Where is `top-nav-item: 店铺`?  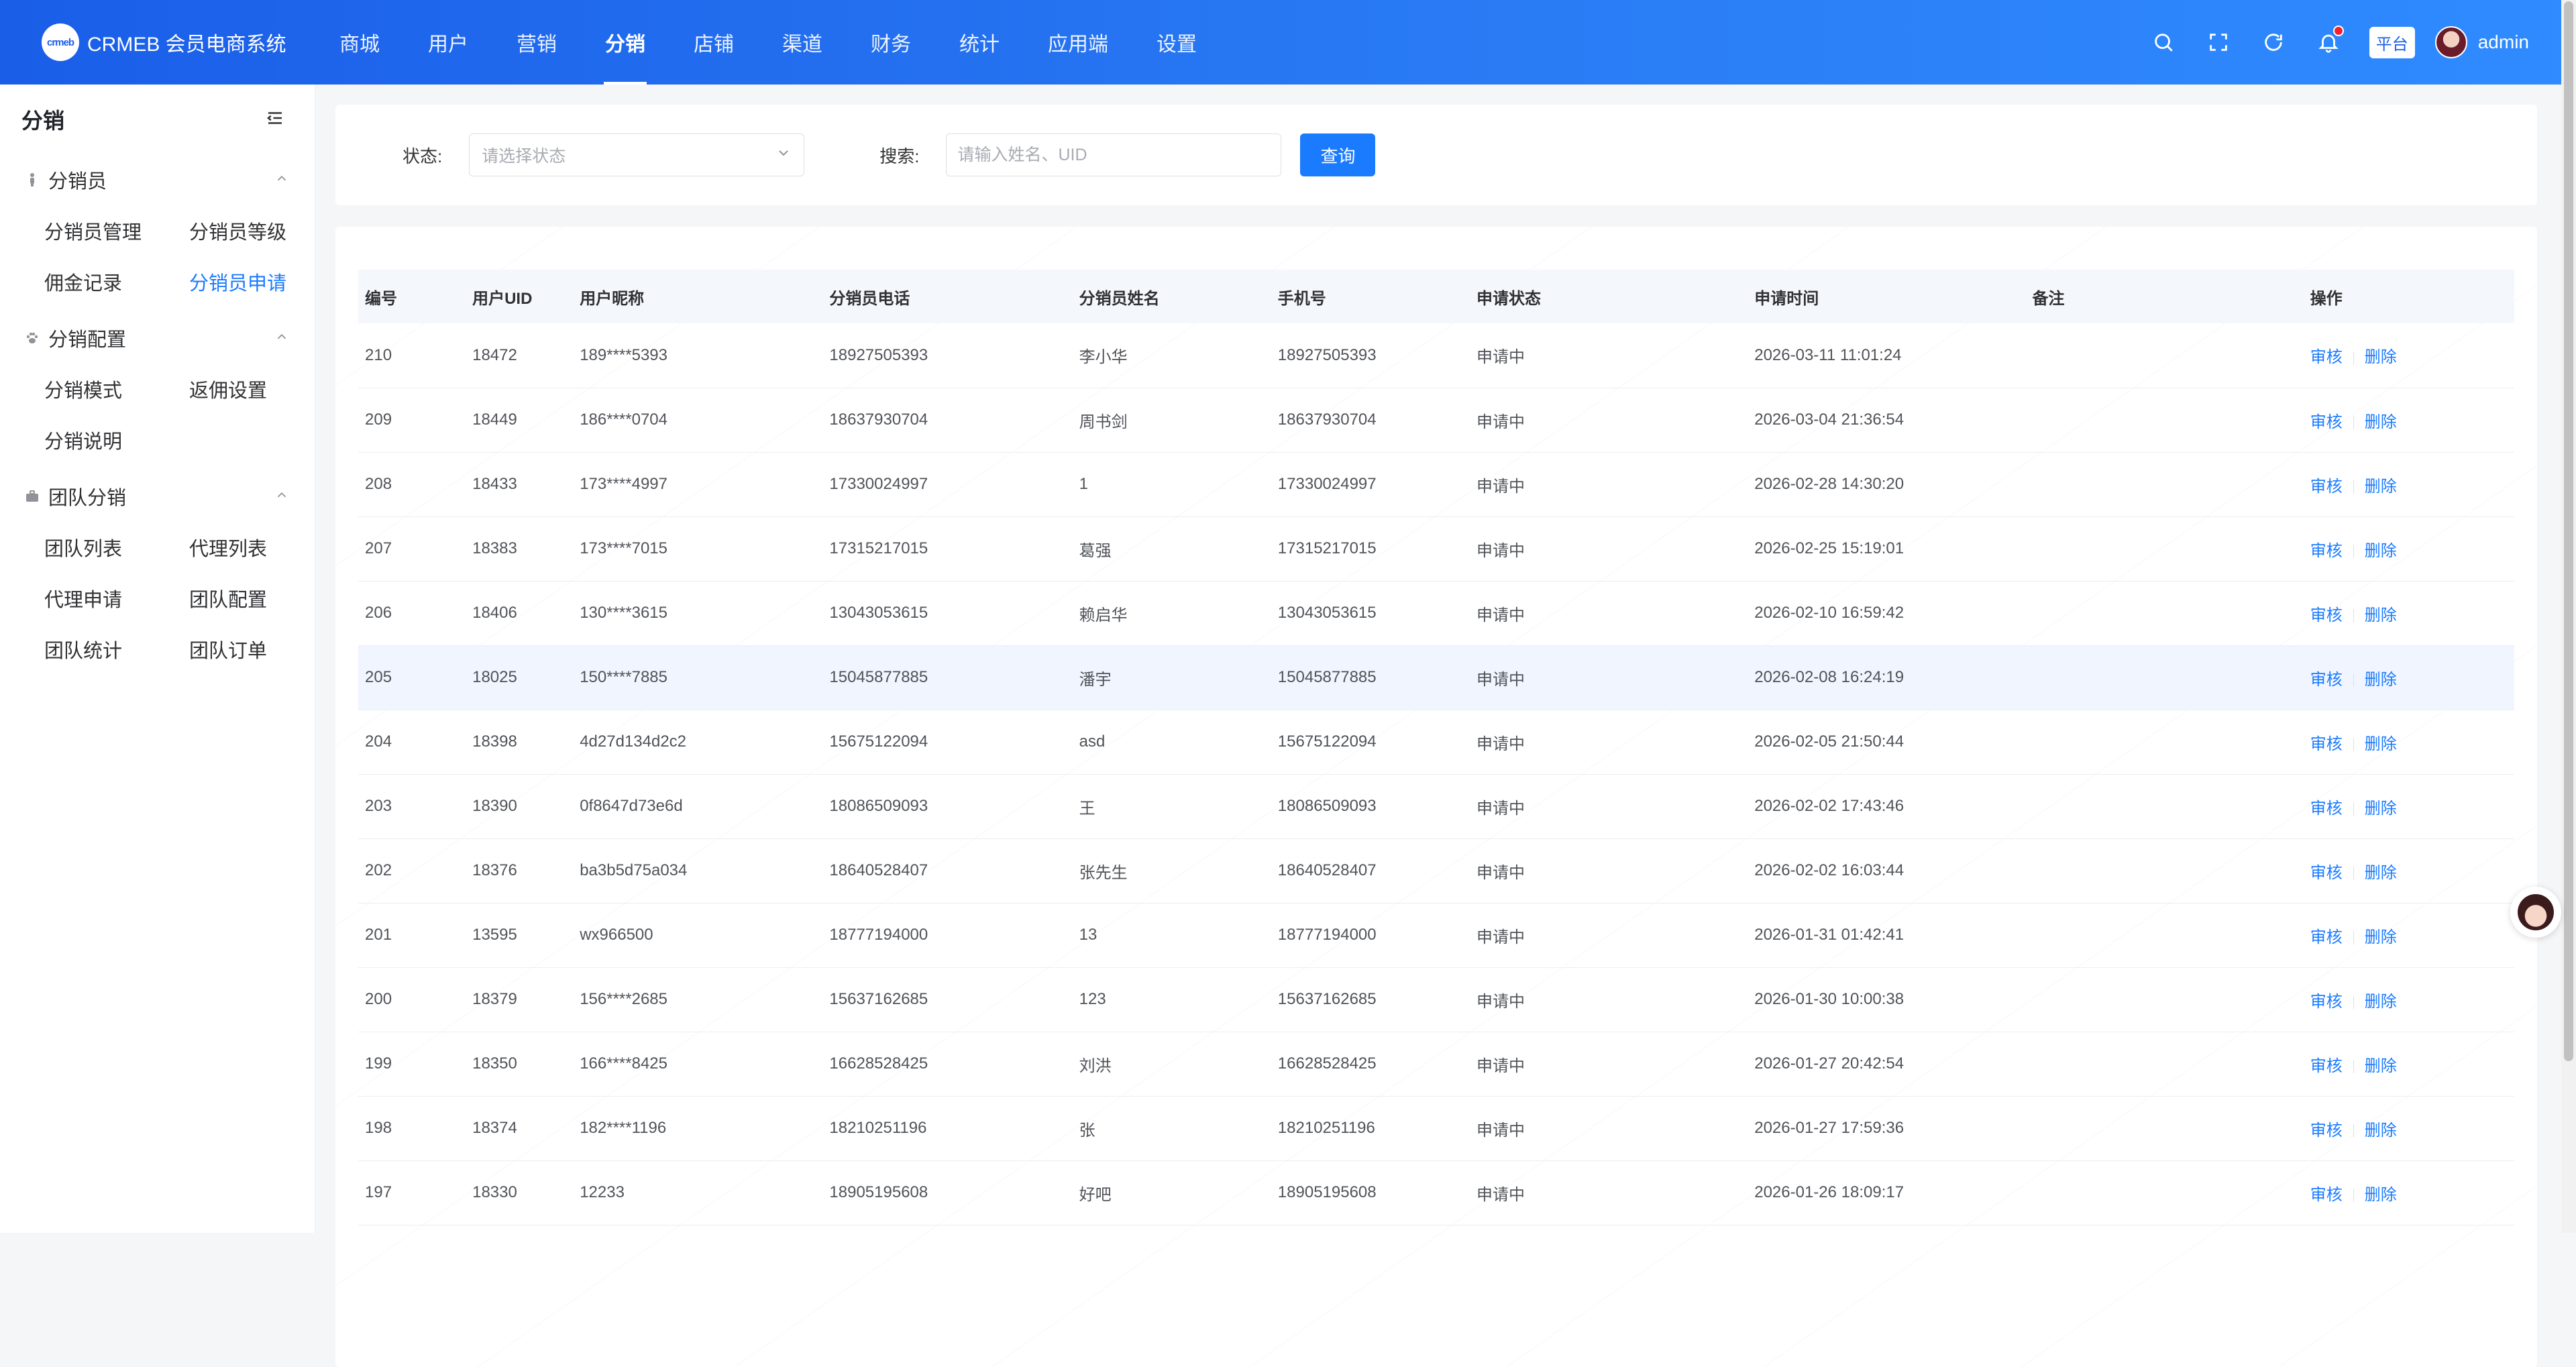 top-nav-item: 店铺 is located at coordinates (713, 43).